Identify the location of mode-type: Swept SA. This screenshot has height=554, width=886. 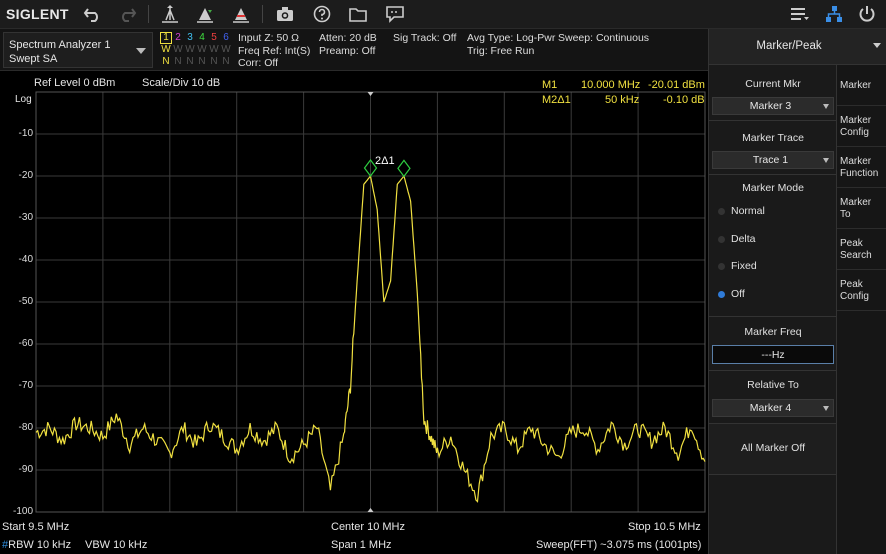
(33, 59).